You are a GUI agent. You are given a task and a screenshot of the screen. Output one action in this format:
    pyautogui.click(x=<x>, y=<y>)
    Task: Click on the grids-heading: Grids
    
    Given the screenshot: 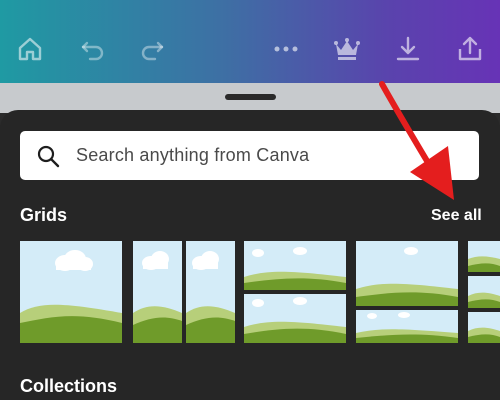 What is the action you would take?
    pyautogui.click(x=44, y=215)
    